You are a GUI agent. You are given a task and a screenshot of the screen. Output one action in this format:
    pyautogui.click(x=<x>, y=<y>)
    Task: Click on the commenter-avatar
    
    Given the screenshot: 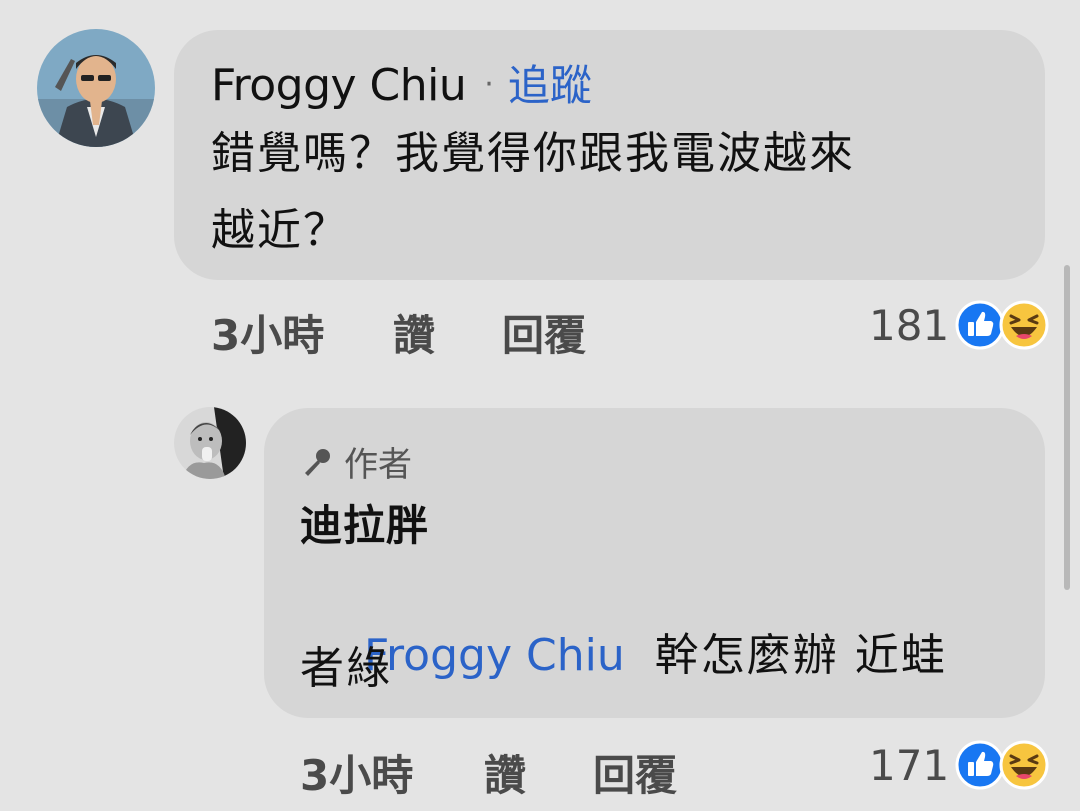 What is the action you would take?
    pyautogui.click(x=96, y=88)
    